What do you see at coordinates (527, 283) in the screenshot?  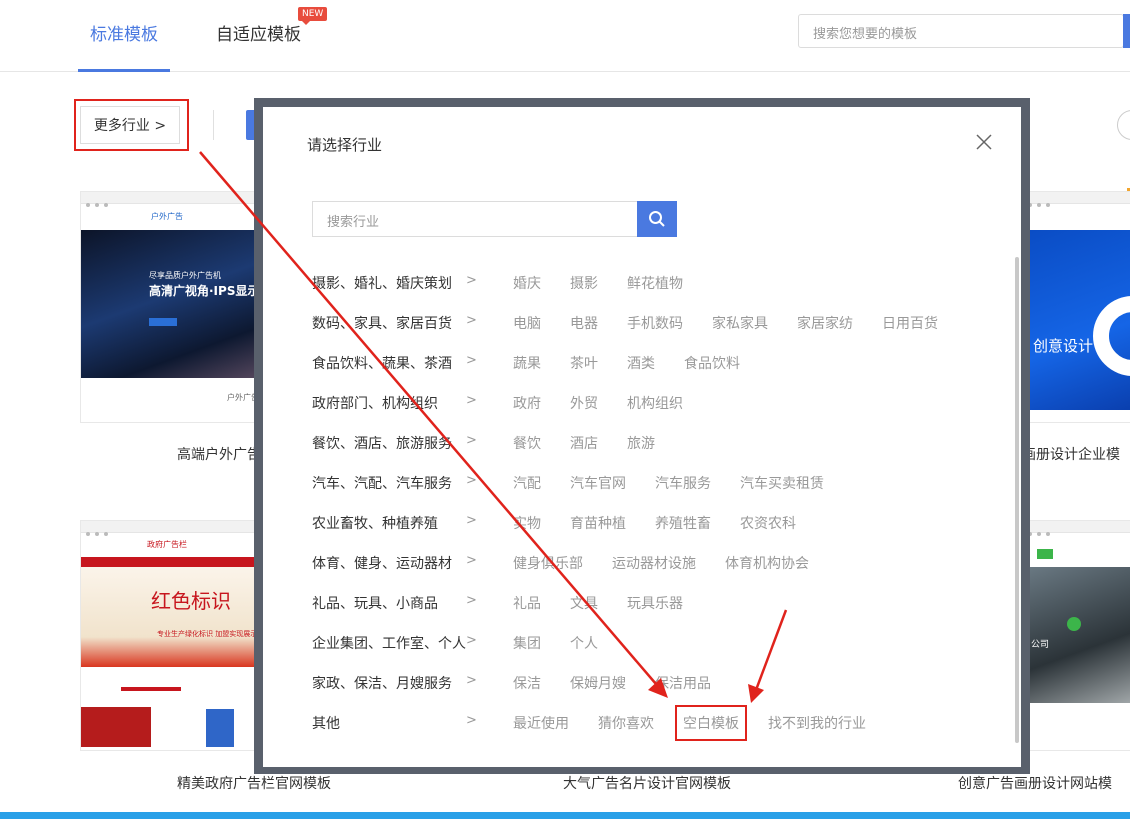 I see `industry-tag: 婚庆` at bounding box center [527, 283].